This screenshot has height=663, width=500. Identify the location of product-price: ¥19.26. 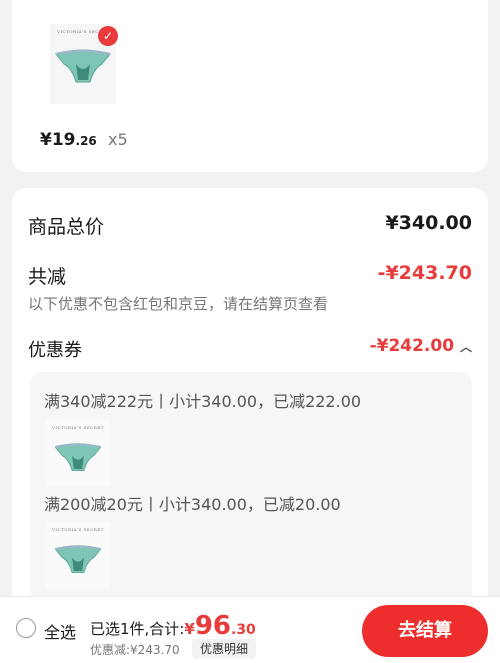
(68, 140).